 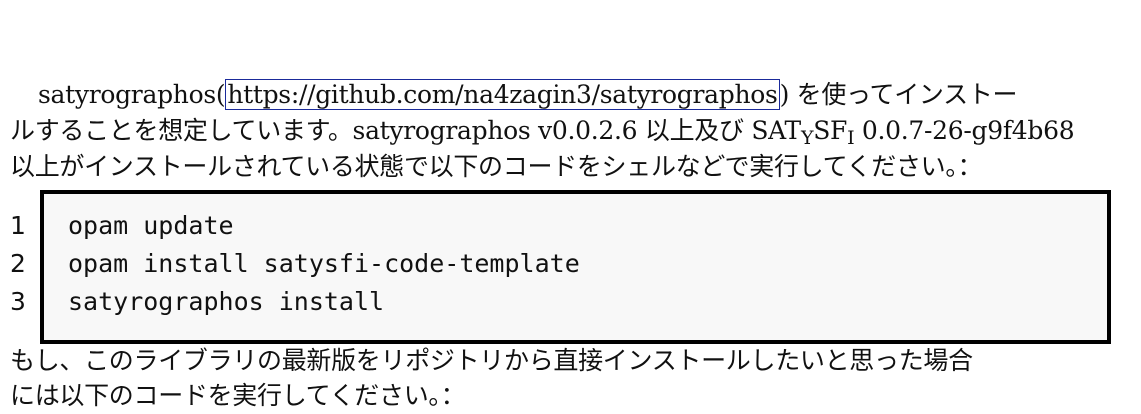 I want to click on line-number: 3, so click(x=18, y=301).